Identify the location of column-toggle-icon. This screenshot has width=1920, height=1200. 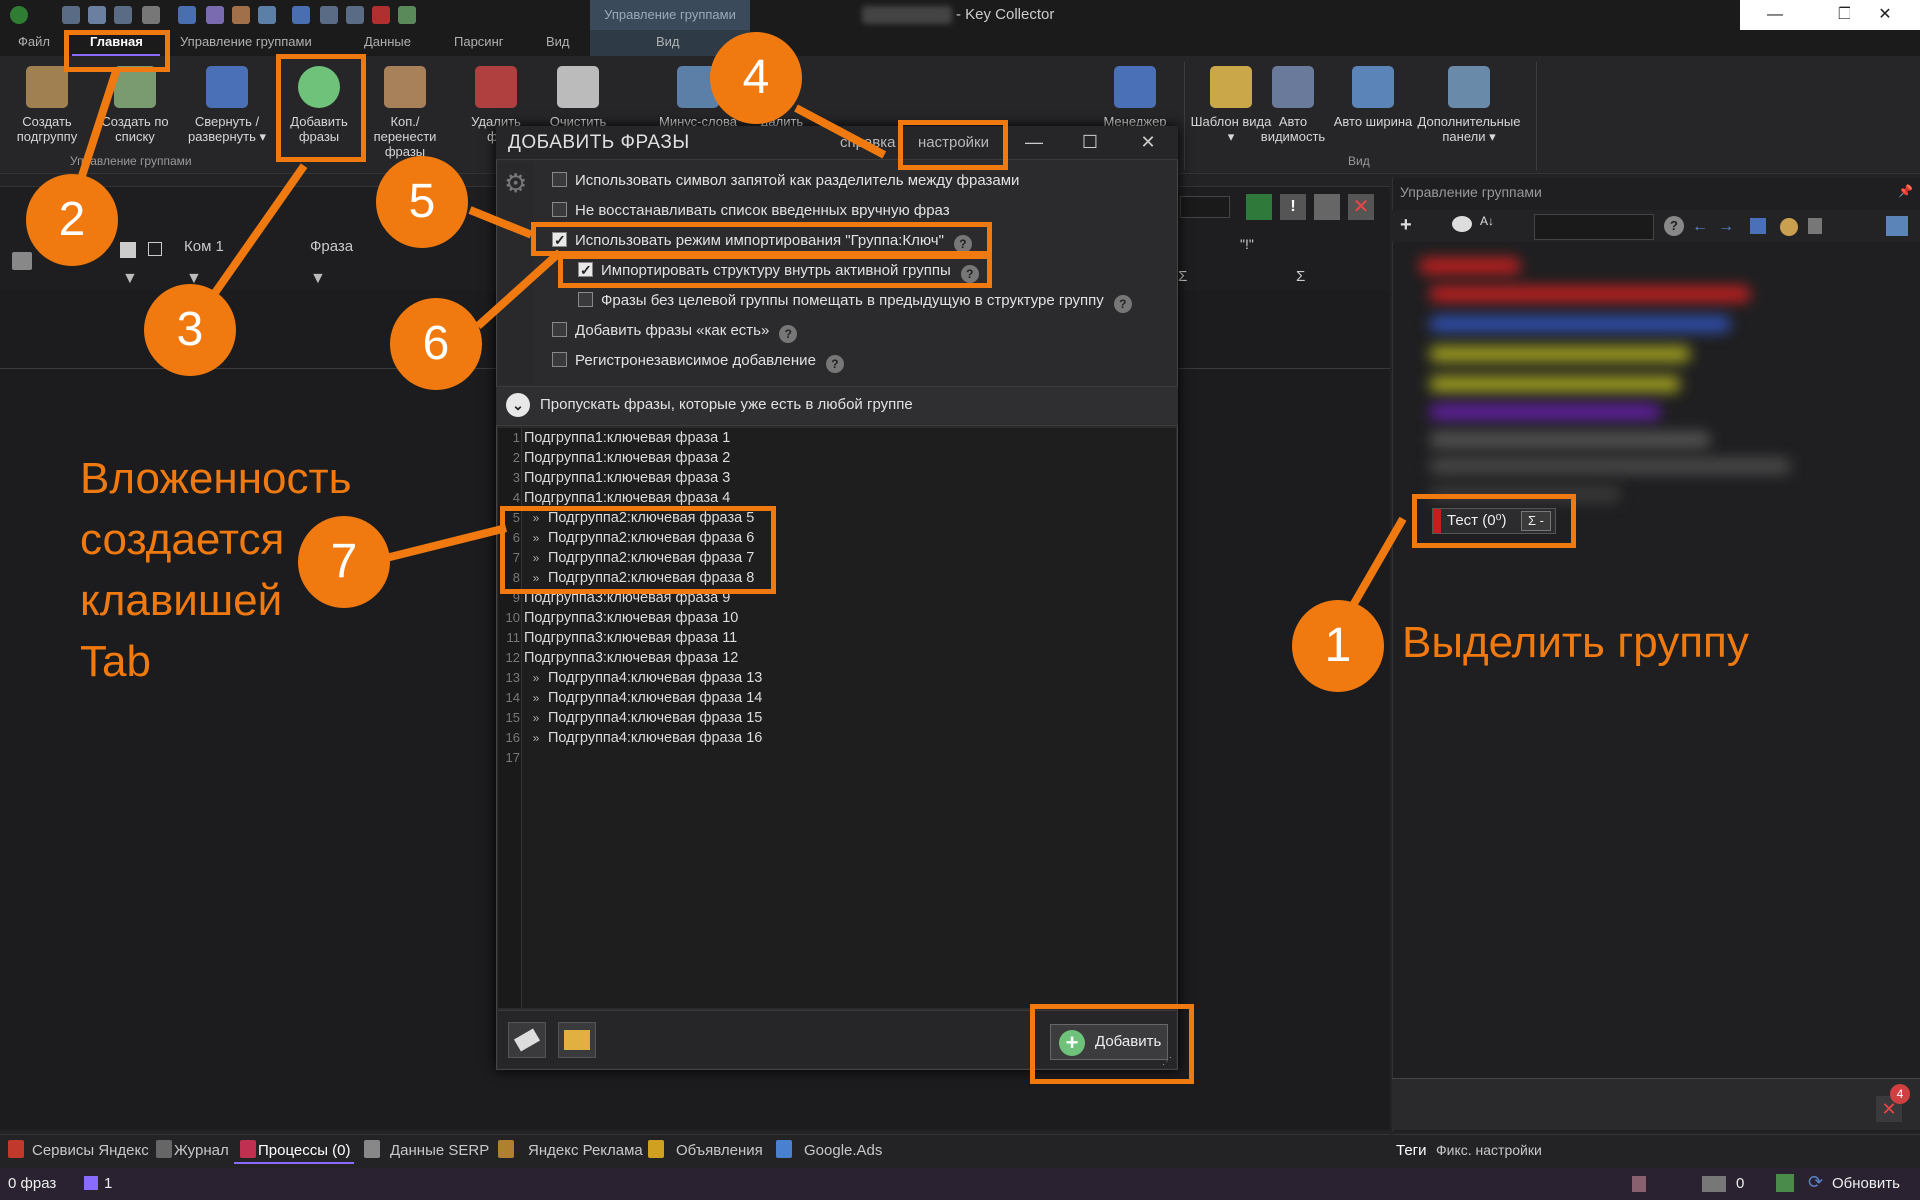
(155, 249).